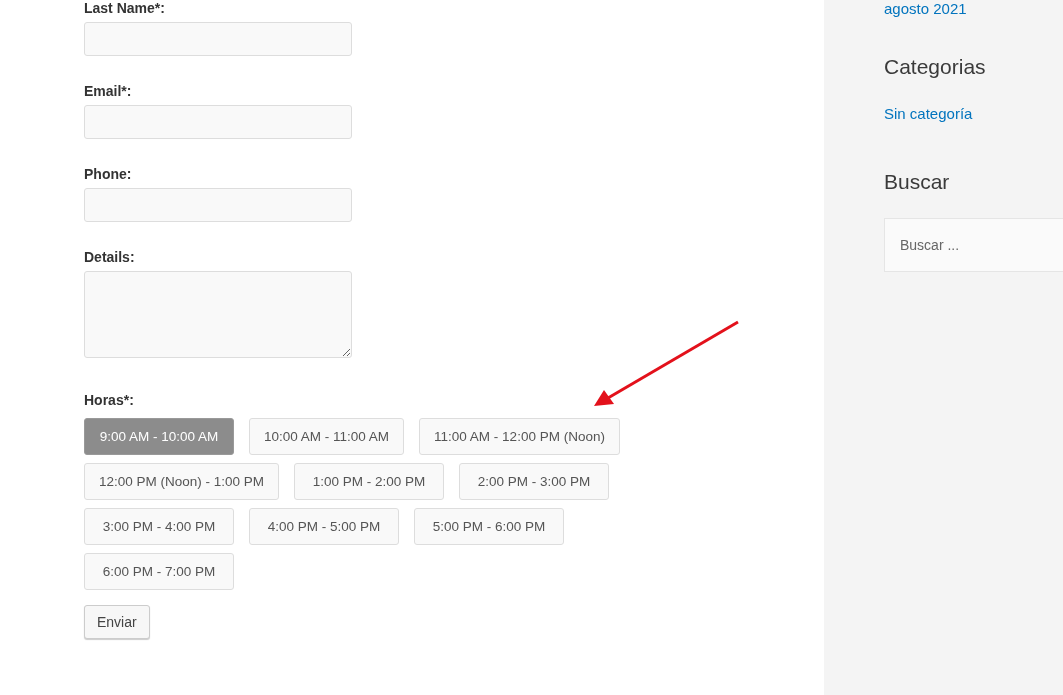  I want to click on field-label: Details:, so click(109, 257).